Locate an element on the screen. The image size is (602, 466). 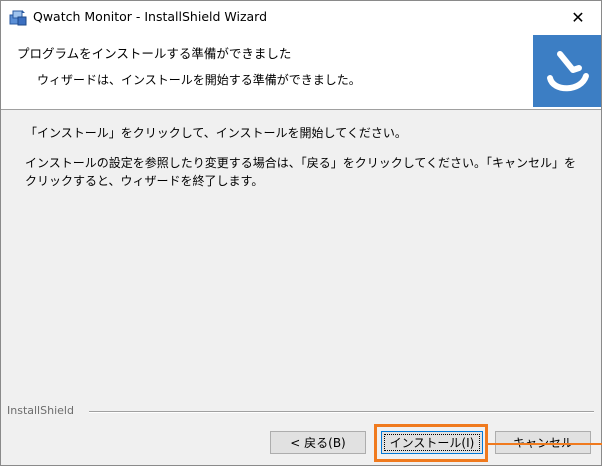
window-title: Qwatch Monitor - InstallShield Wizard is located at coordinates (150, 16).